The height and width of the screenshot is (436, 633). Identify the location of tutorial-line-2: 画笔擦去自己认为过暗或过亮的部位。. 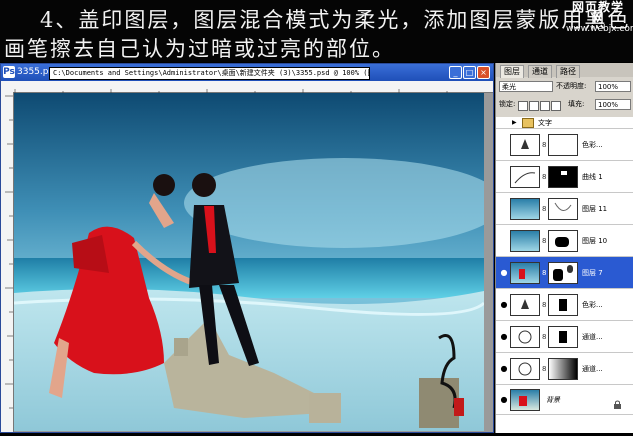
(199, 49).